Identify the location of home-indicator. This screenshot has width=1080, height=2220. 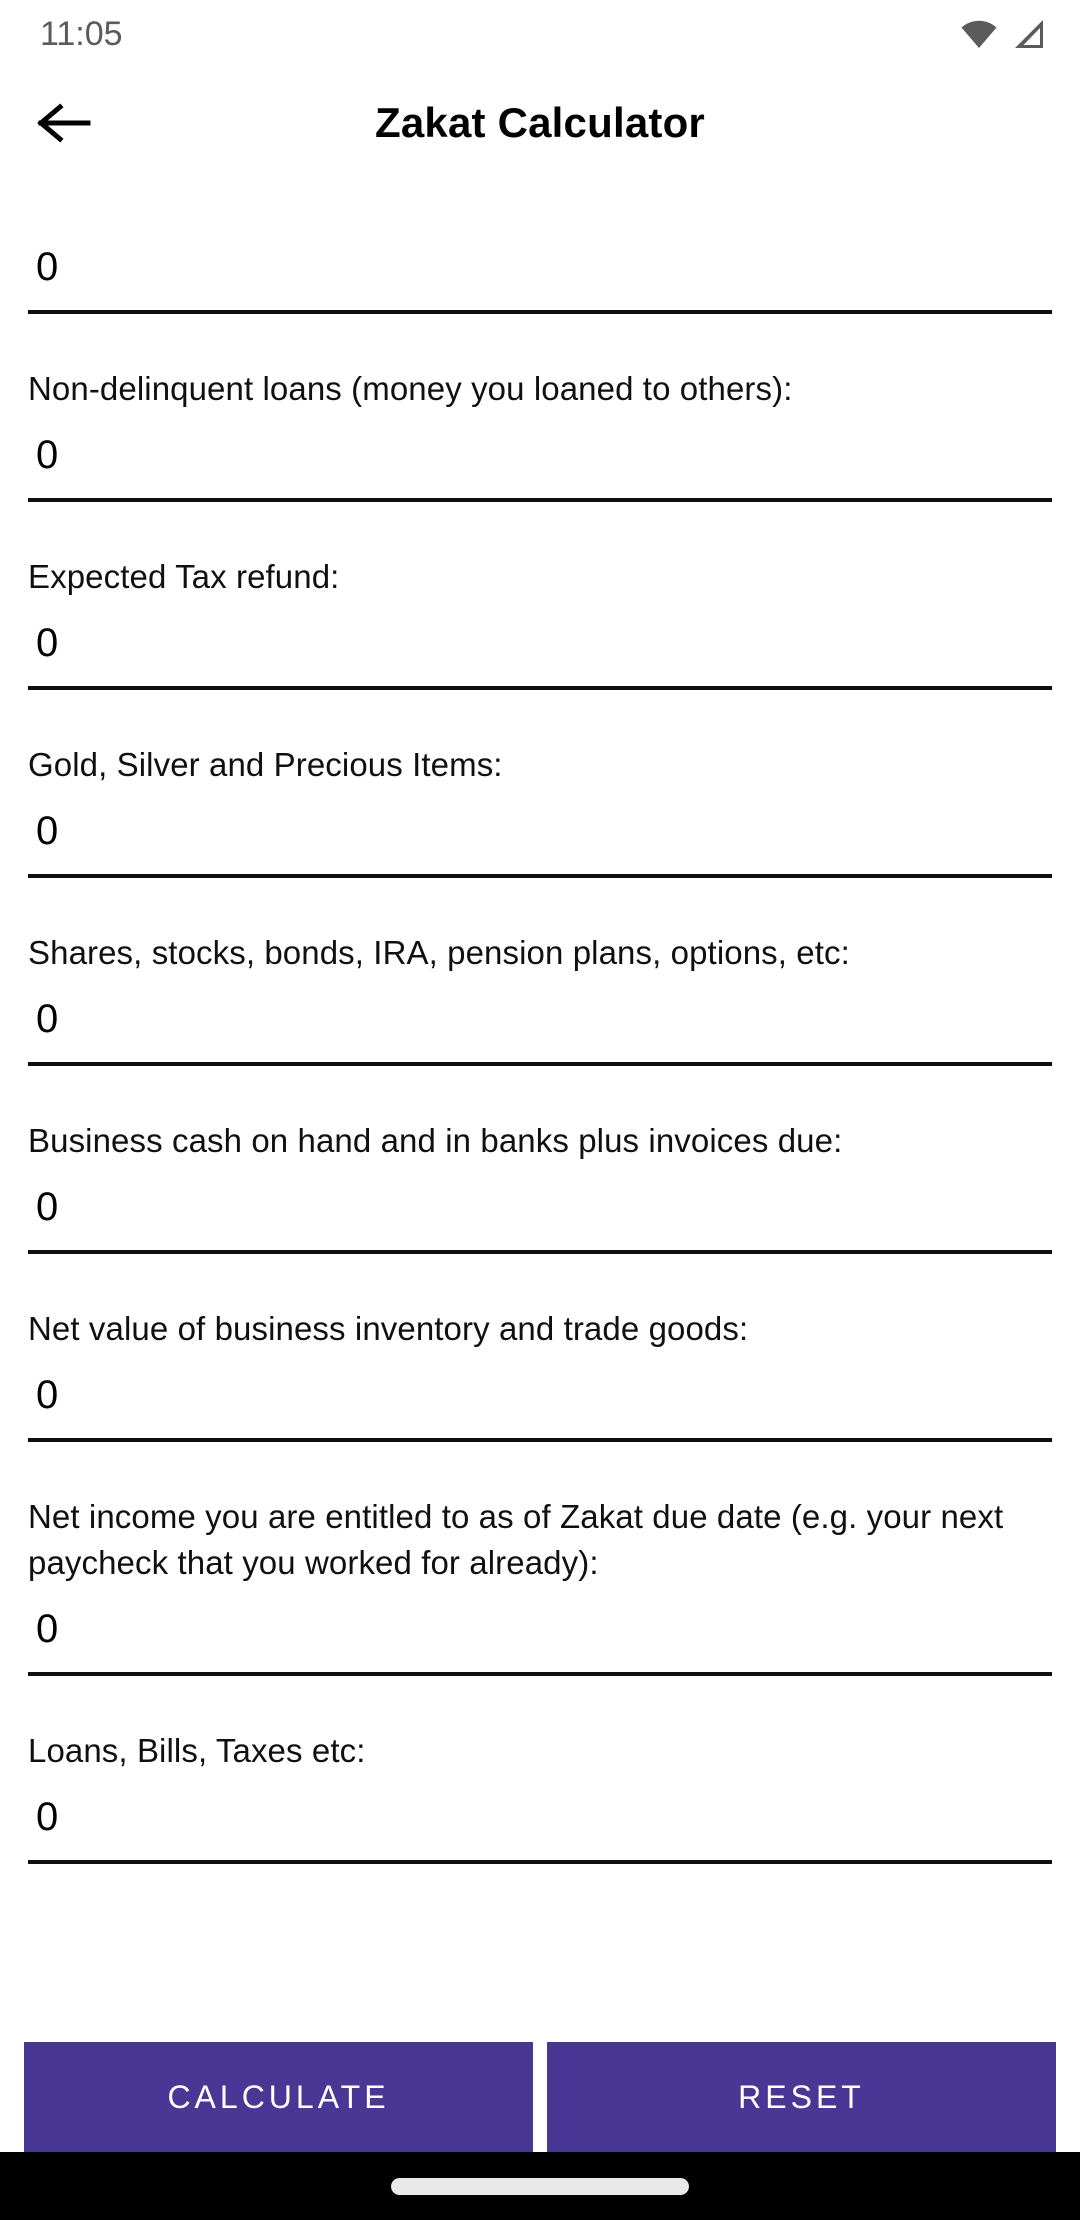
(540, 2186).